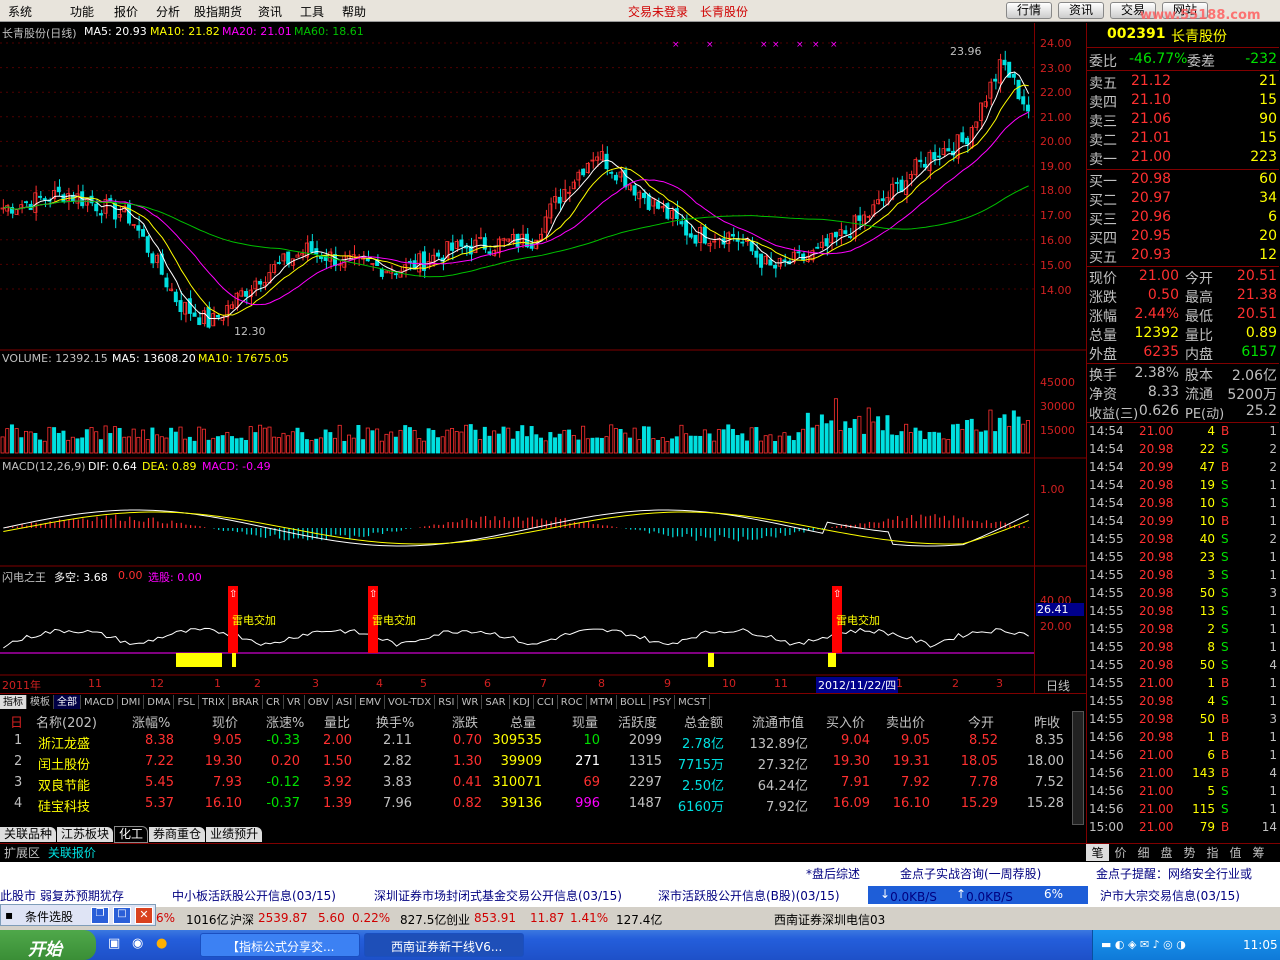 Image resolution: width=1280 pixels, height=960 pixels. I want to click on tab-cci: CCI, so click(546, 702).